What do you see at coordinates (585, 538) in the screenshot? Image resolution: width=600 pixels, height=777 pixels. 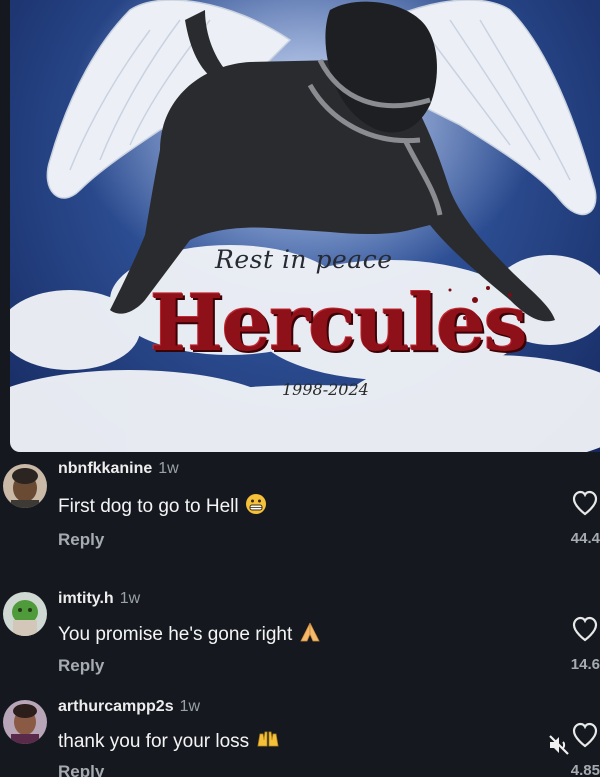 I see `like-count: 44.4` at bounding box center [585, 538].